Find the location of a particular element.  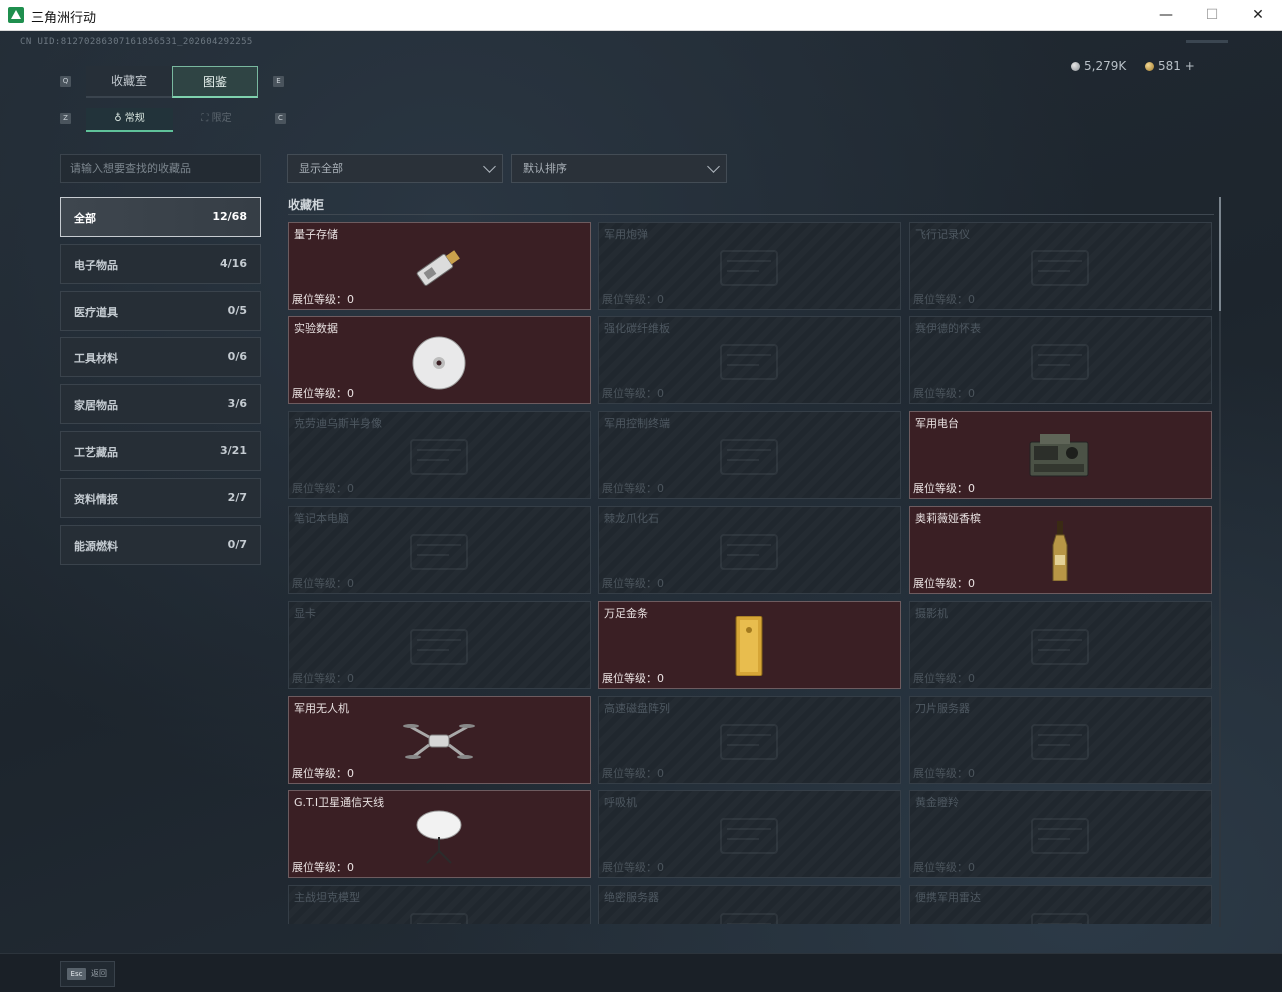

display-filter-dropdown: 显示全部 is located at coordinates (395, 168).